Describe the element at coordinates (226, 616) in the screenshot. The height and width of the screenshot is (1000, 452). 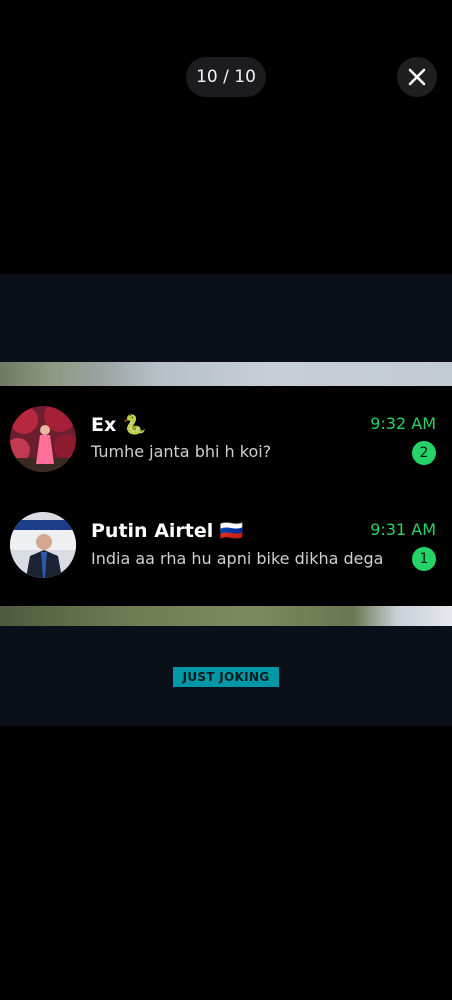
I see `background-photo-bottom` at that location.